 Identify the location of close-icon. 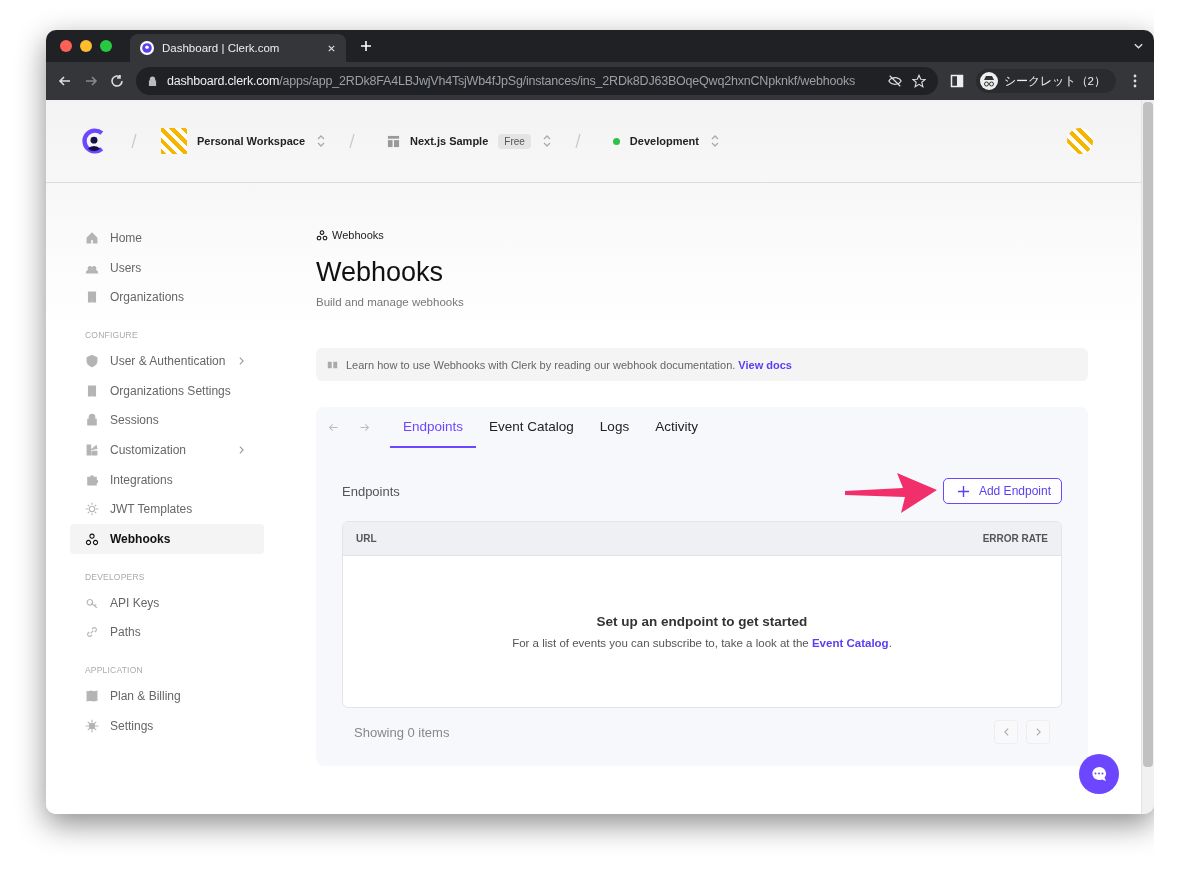
(331, 48).